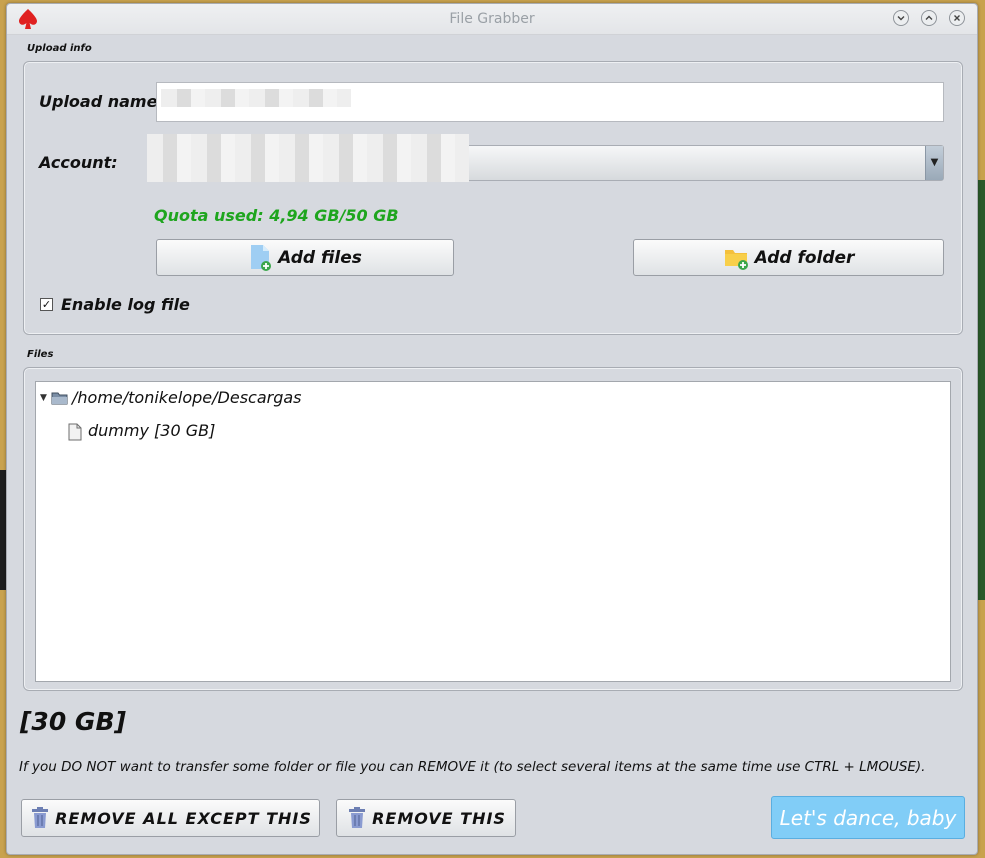  I want to click on maximize-button, so click(929, 18).